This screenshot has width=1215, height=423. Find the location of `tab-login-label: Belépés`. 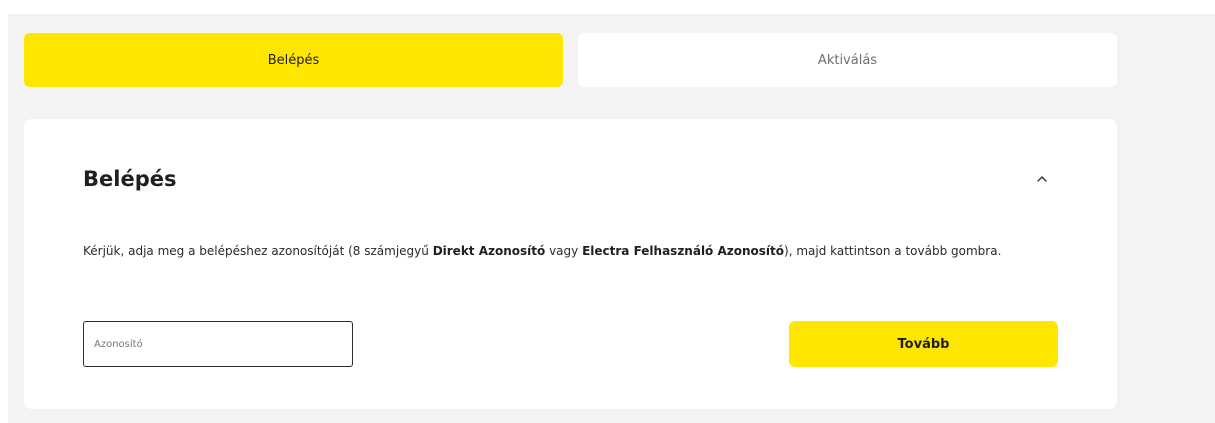

tab-login-label: Belépés is located at coordinates (293, 60).